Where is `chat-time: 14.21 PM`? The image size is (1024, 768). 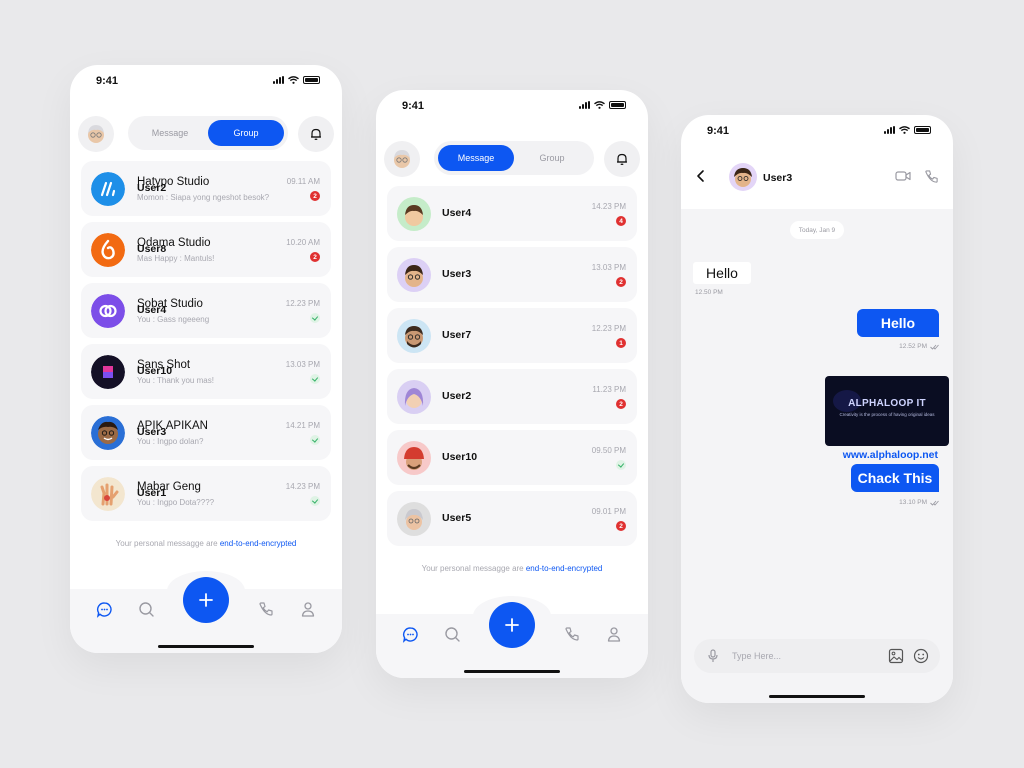
chat-time: 14.21 PM is located at coordinates (302, 425).